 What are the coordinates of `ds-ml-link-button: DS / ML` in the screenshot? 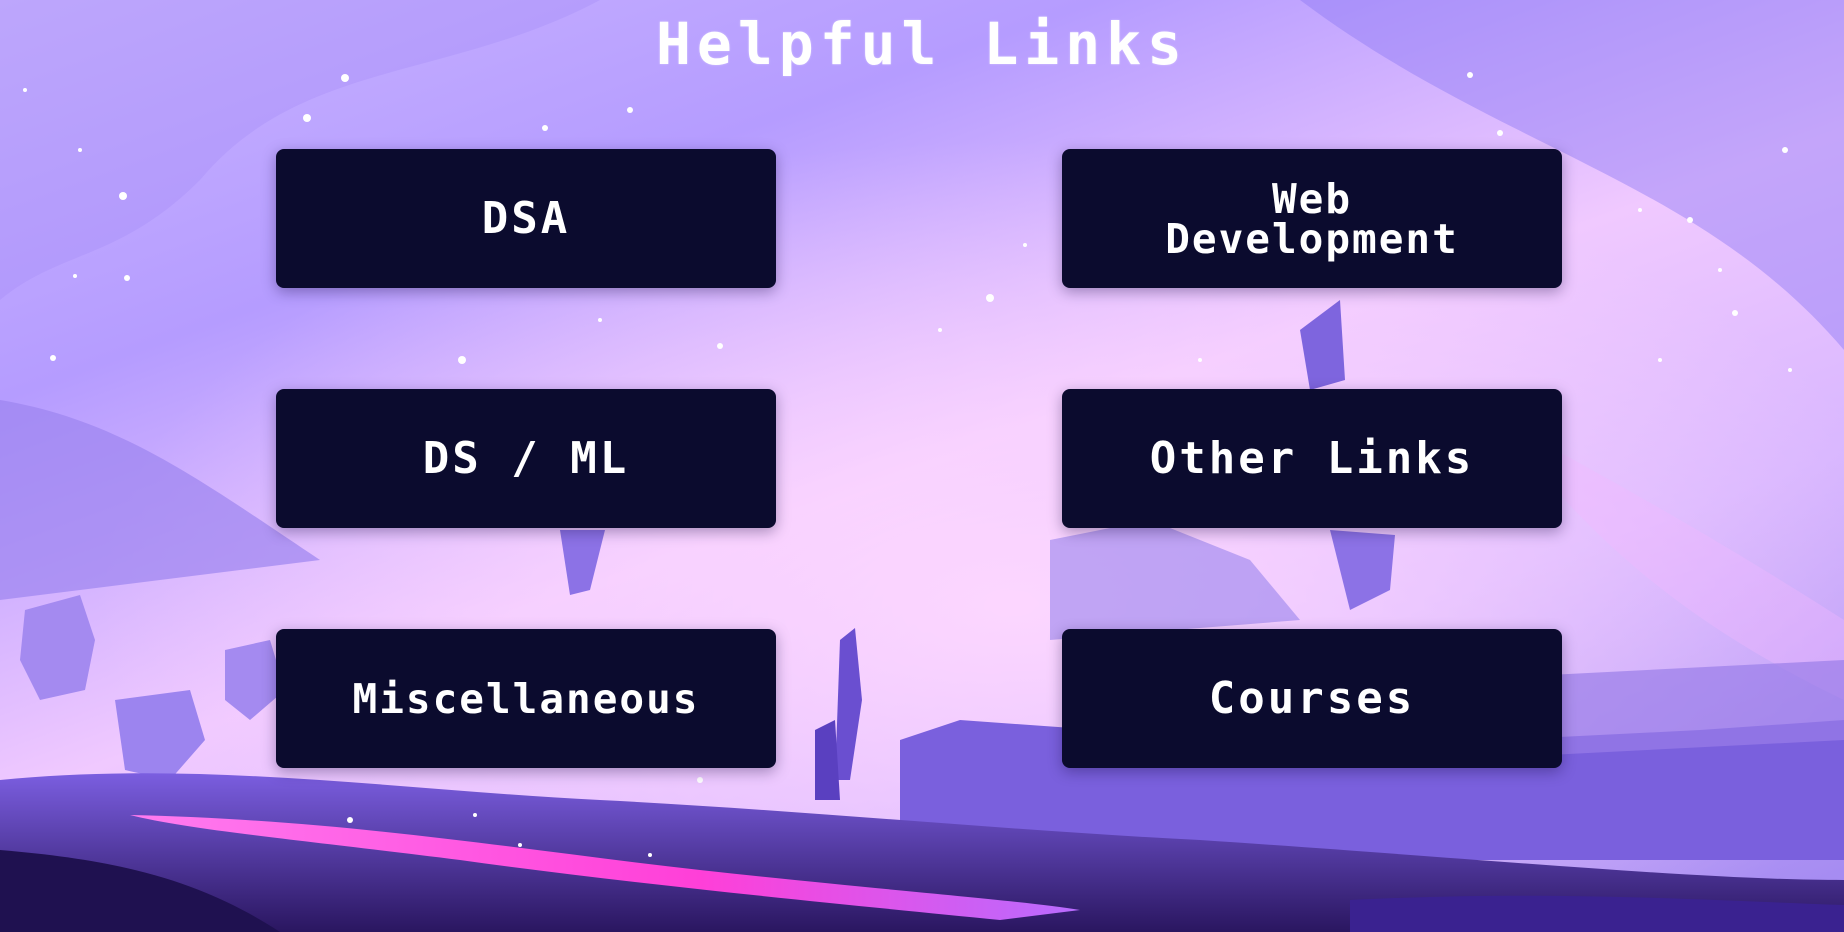 It's located at (526, 458).